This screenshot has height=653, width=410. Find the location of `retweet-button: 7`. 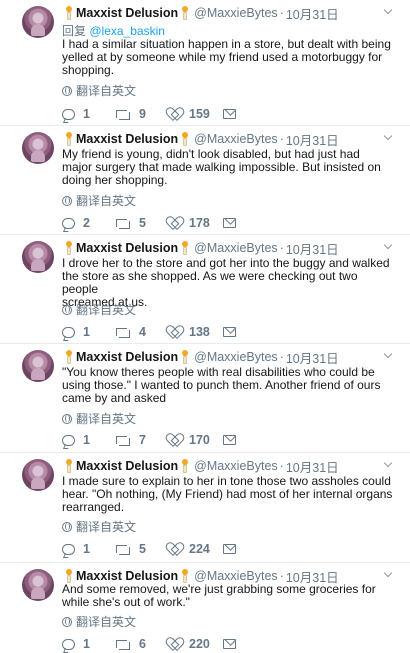

retweet-button: 7 is located at coordinates (141, 440).